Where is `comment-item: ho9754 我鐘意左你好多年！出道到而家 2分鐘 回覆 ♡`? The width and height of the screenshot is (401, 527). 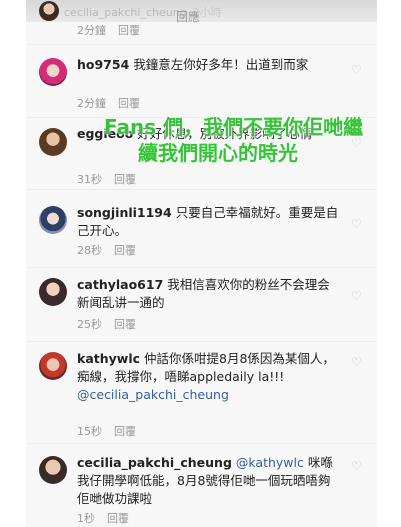
comment-item: ho9754 我鐘意左你好多年！出道到而家 2分鐘 回覆 ♡ is located at coordinates (201, 84).